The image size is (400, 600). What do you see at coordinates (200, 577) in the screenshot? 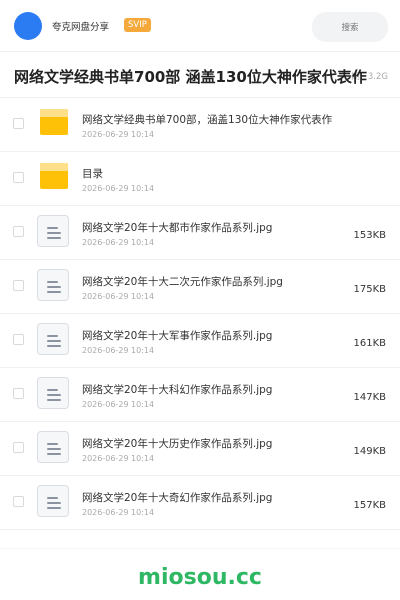
I see `brand-watermark: miosou.cc` at bounding box center [200, 577].